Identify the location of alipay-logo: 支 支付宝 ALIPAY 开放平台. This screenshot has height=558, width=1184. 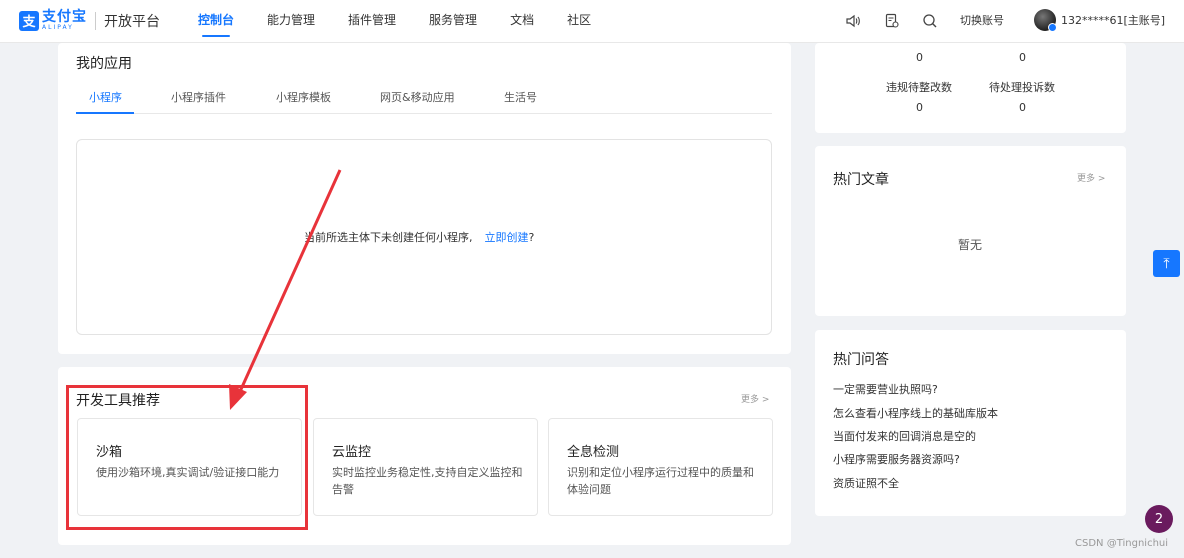
(89, 20).